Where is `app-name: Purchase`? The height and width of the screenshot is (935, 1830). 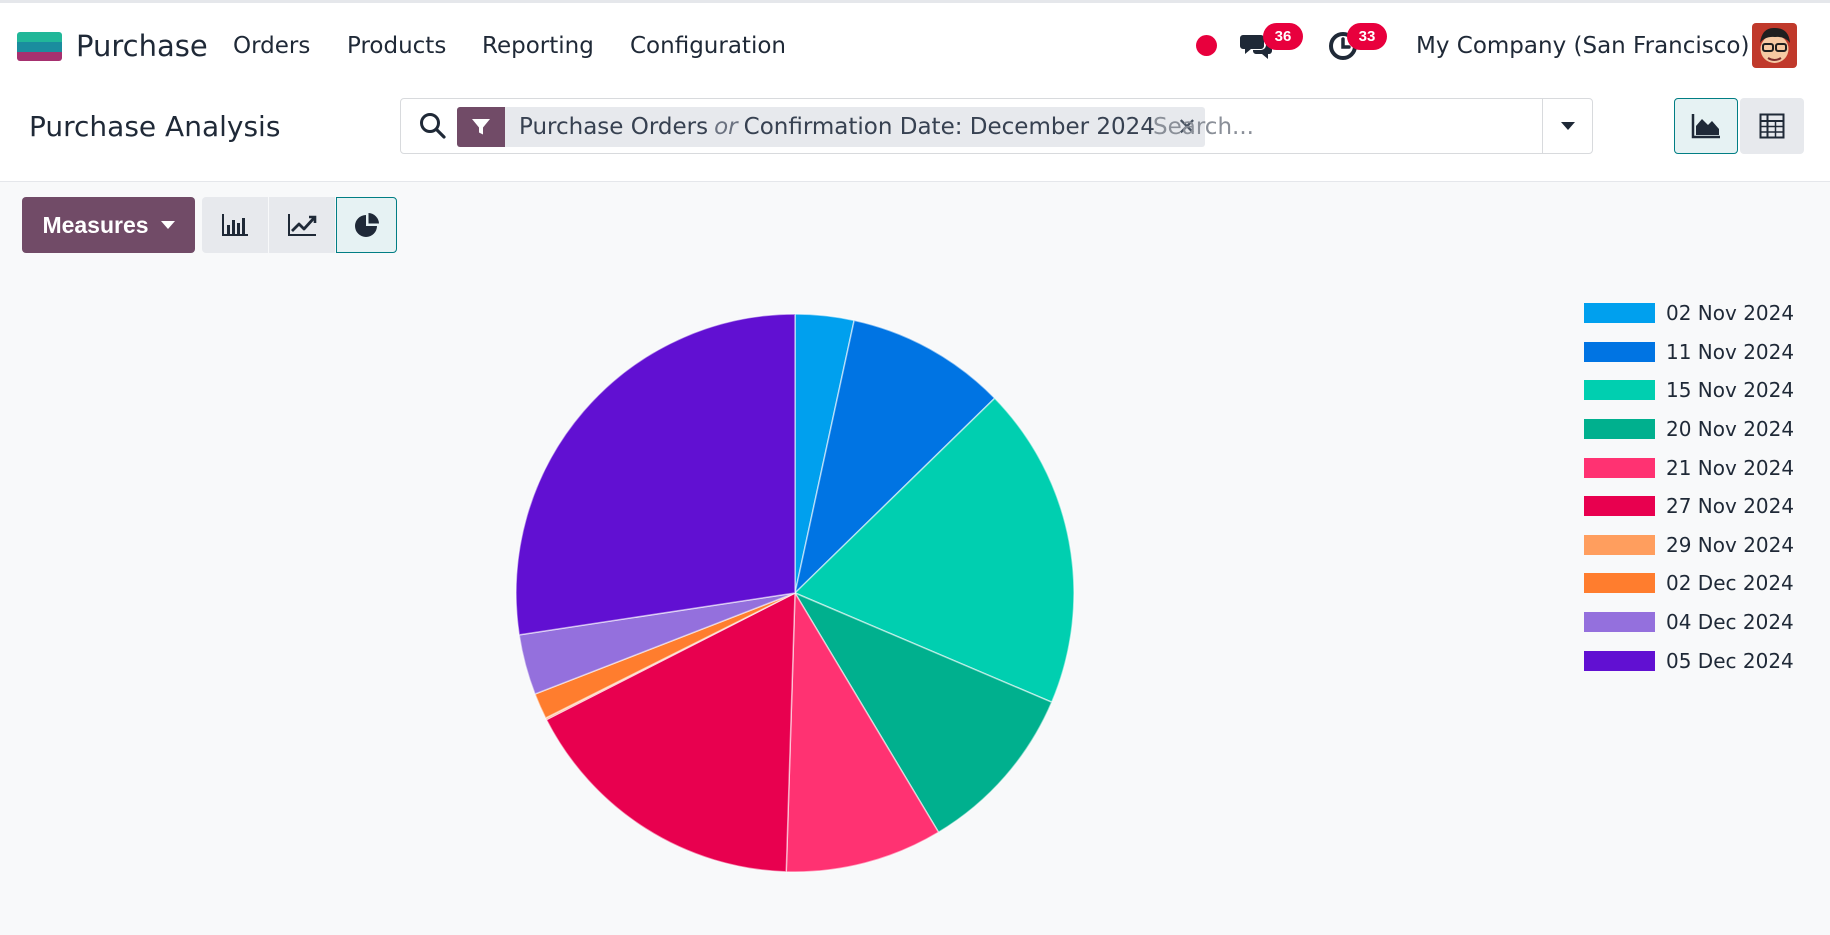 app-name: Purchase is located at coordinates (142, 46).